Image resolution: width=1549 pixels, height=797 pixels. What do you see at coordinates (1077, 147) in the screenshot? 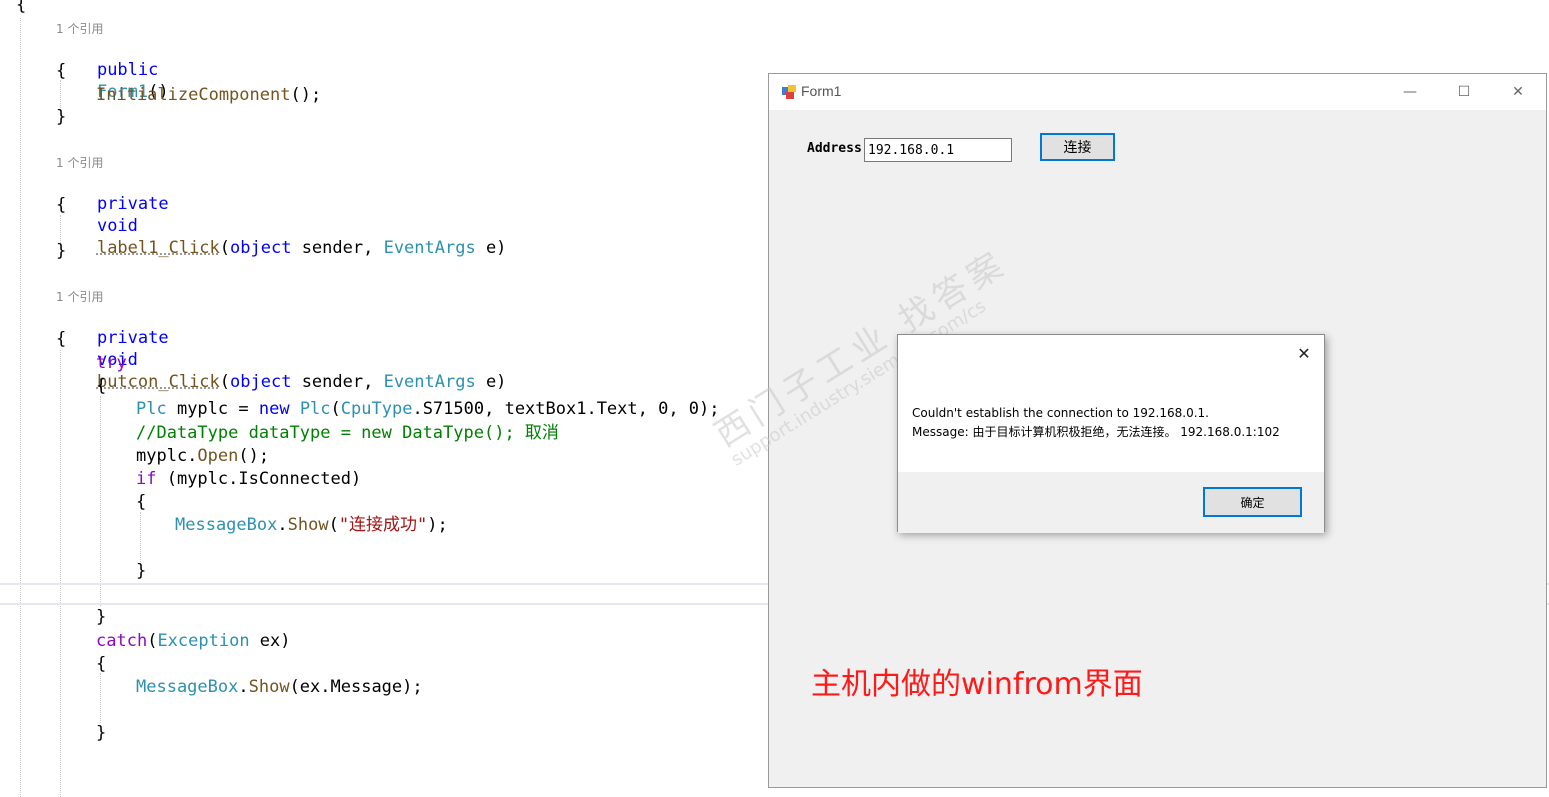
I see `connect-button: 连接` at bounding box center [1077, 147].